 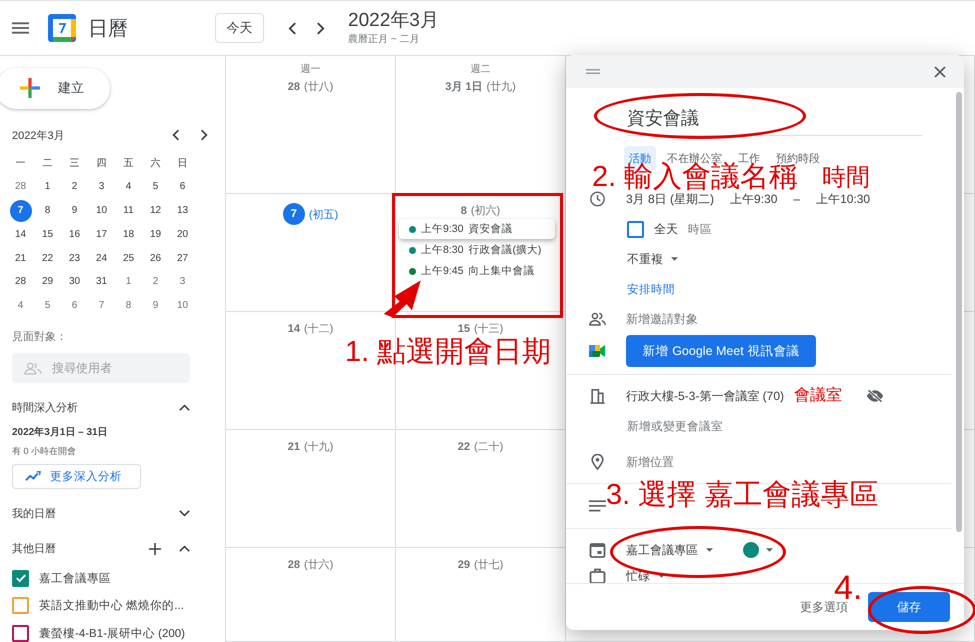 I want to click on mini-calendar-day: 12, so click(x=155, y=210).